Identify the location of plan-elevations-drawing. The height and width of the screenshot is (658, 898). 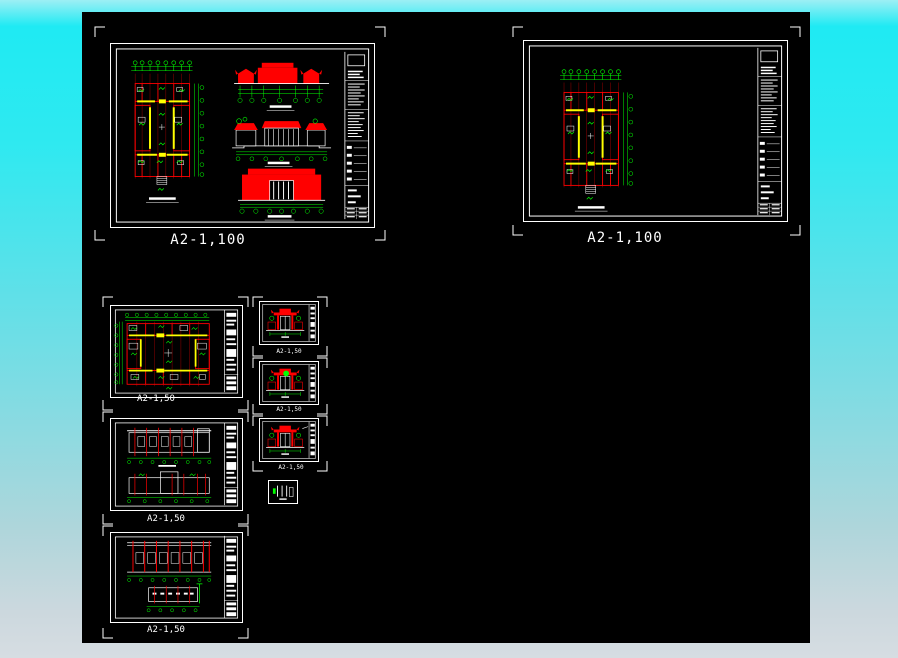
(242, 135).